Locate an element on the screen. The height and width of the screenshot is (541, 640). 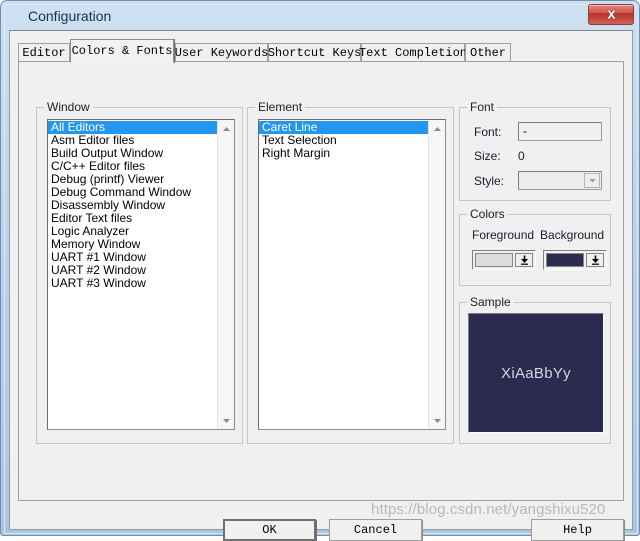
ok-button-label: OK is located at coordinates (269, 530).